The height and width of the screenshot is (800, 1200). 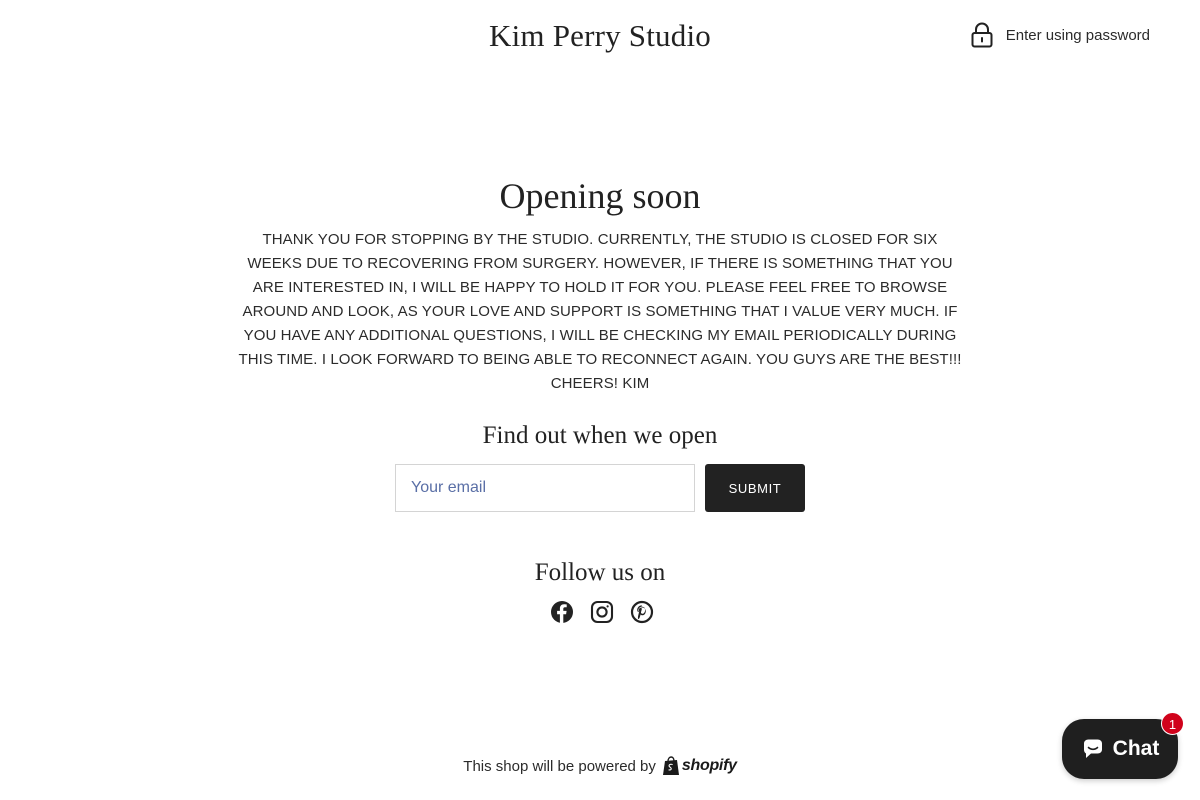 What do you see at coordinates (670, 765) in the screenshot?
I see `shopify-bag-icon` at bounding box center [670, 765].